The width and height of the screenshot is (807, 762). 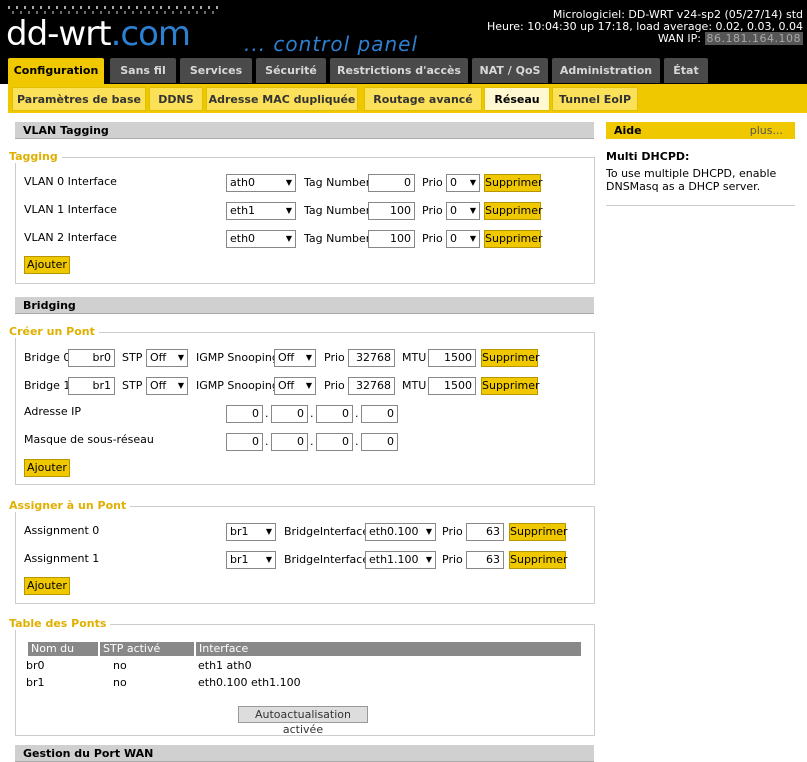 I want to click on bridge-0-stp-select: Off ▼, so click(x=167, y=358).